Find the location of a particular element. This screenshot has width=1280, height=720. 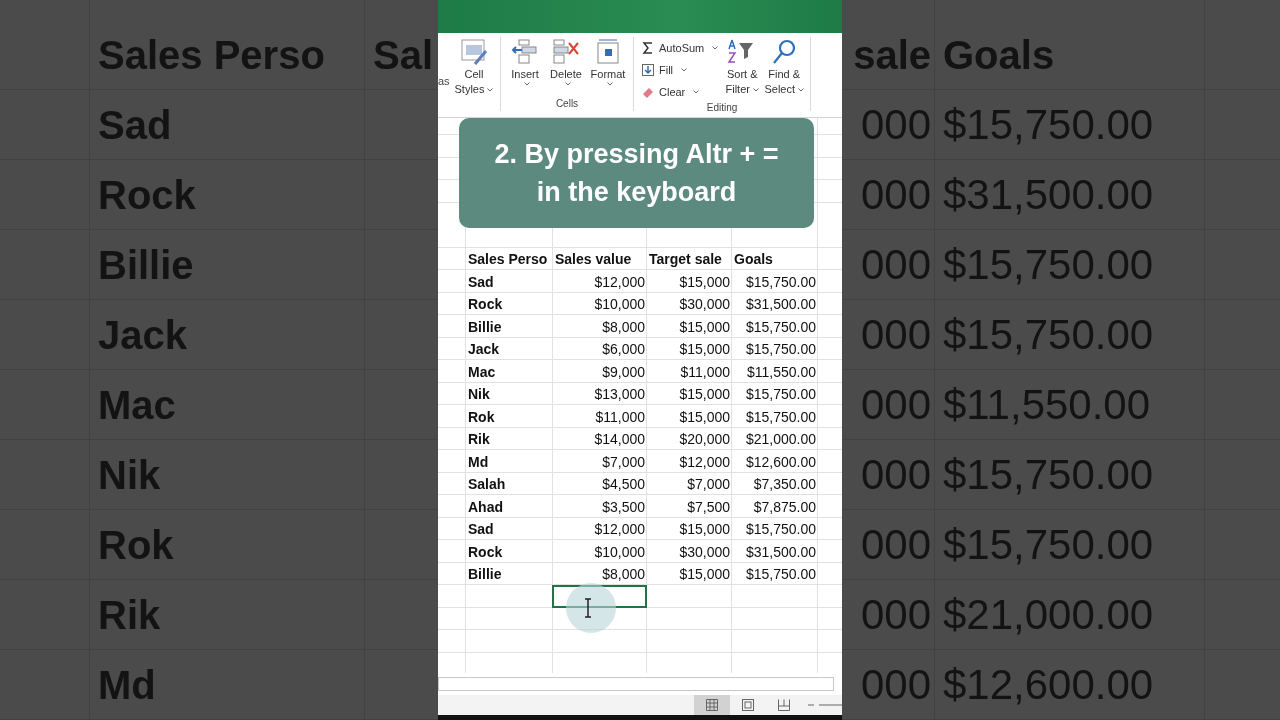

backdrop-text: Sales Perso is located at coordinates (211, 55).